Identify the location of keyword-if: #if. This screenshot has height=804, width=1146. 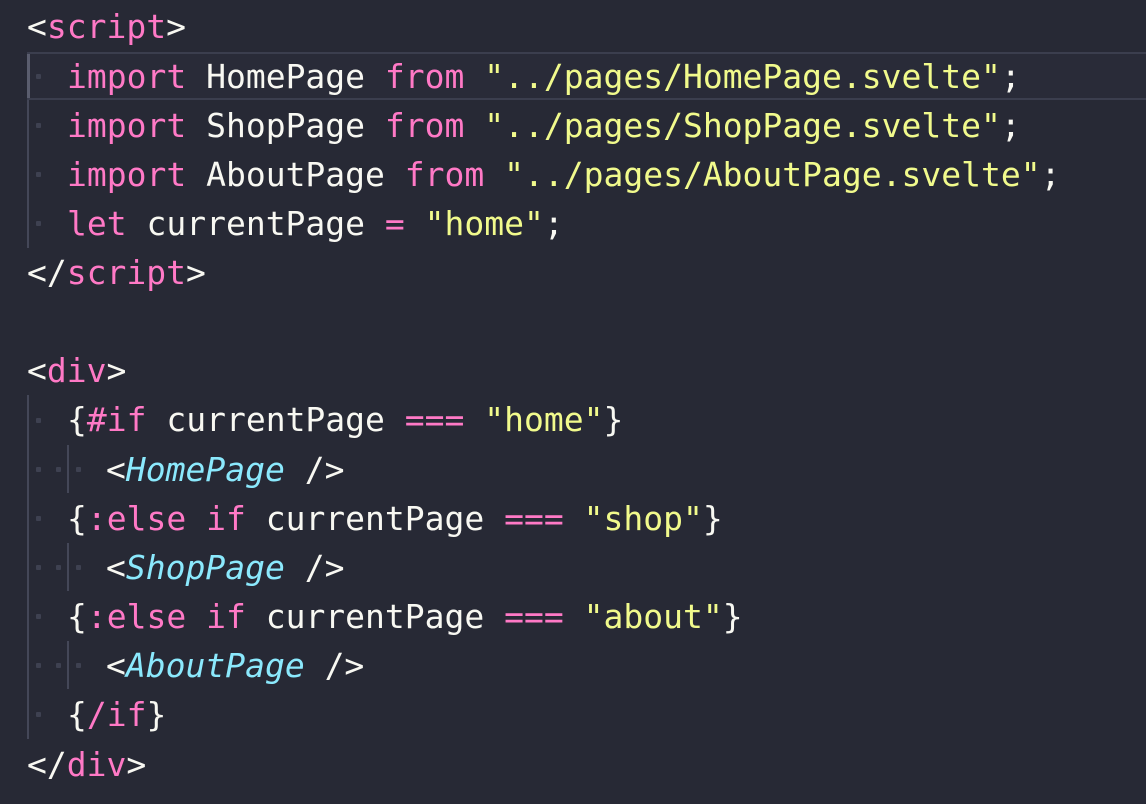
(116, 419).